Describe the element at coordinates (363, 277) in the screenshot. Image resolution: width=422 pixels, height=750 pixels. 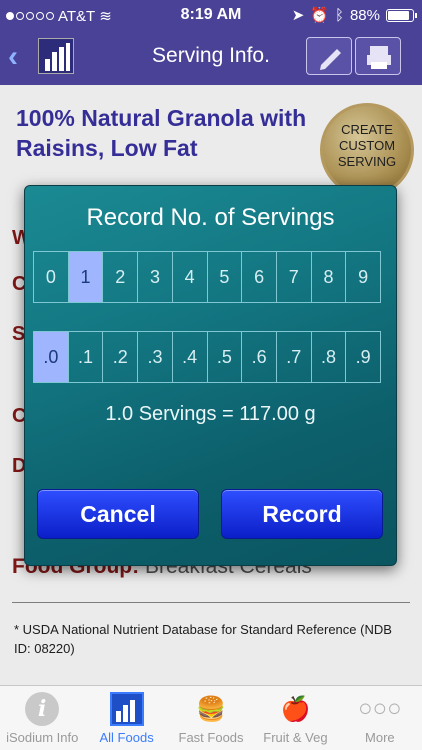
I see `whole-option: 9` at that location.